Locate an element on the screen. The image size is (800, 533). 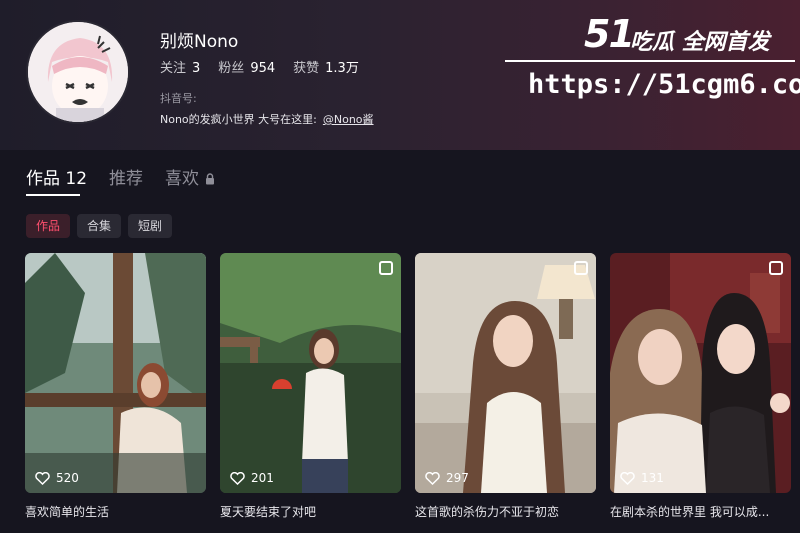
filter-short-dramas: 短剧 is located at coordinates (150, 226).